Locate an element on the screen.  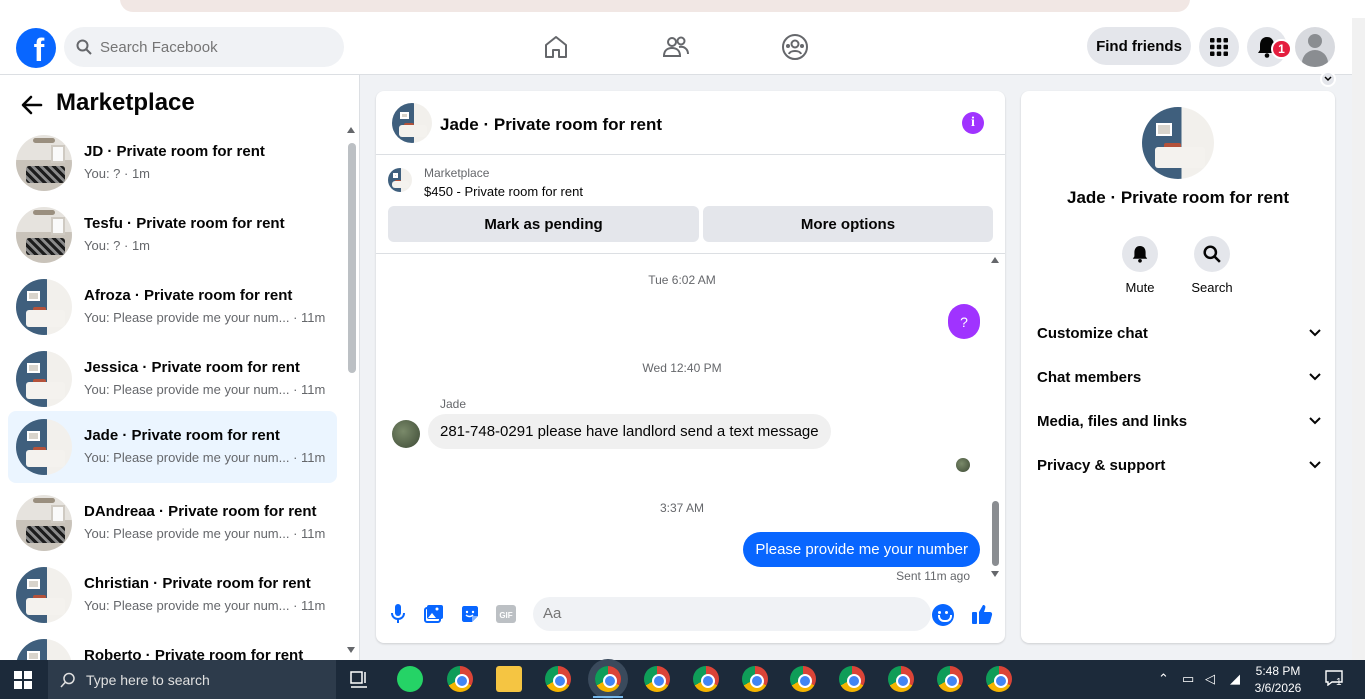
profile-avatar is located at coordinates (1315, 47).